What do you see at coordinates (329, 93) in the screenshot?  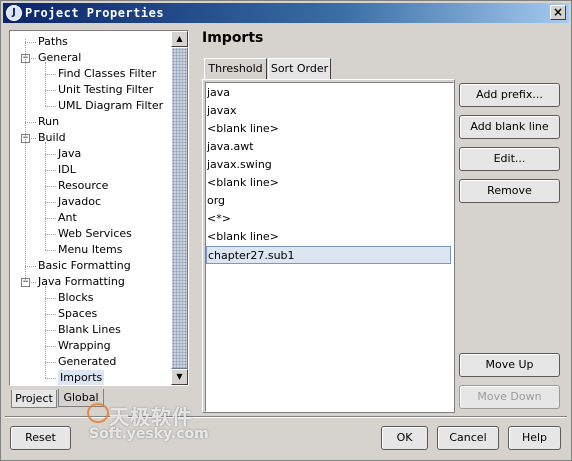 I see `list-item: java` at bounding box center [329, 93].